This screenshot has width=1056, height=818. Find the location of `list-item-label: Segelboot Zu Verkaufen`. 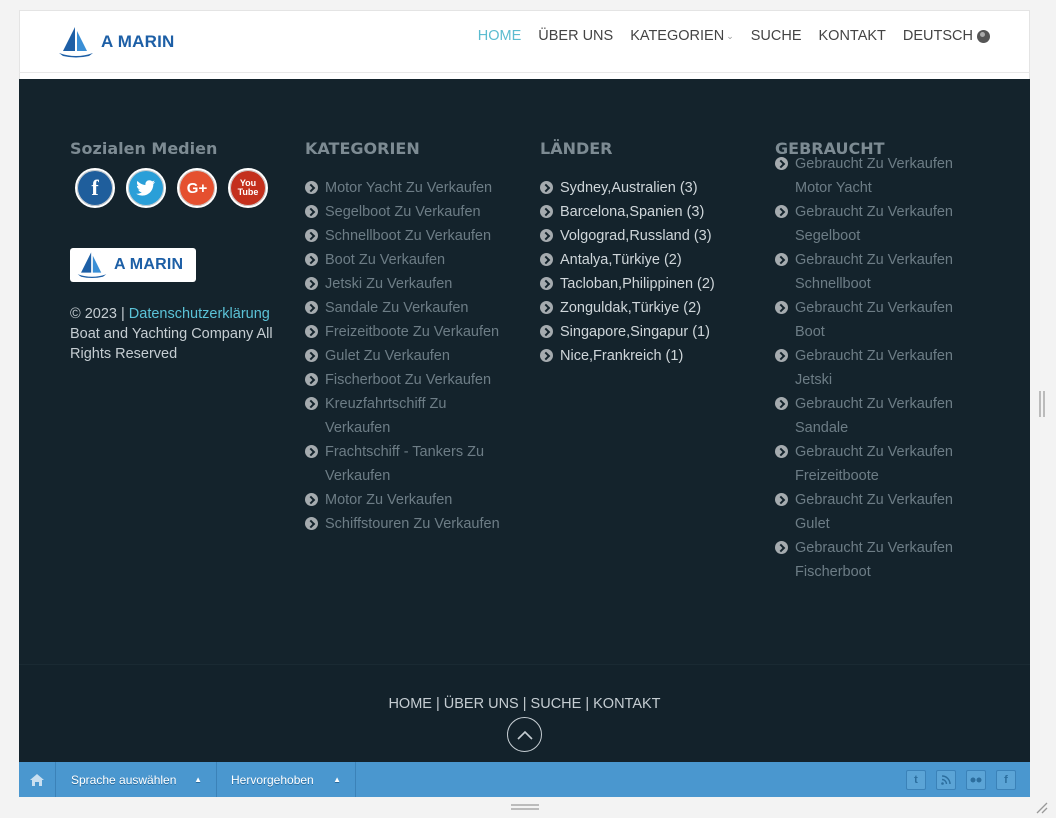

list-item-label: Segelboot Zu Verkaufen is located at coordinates (403, 212).